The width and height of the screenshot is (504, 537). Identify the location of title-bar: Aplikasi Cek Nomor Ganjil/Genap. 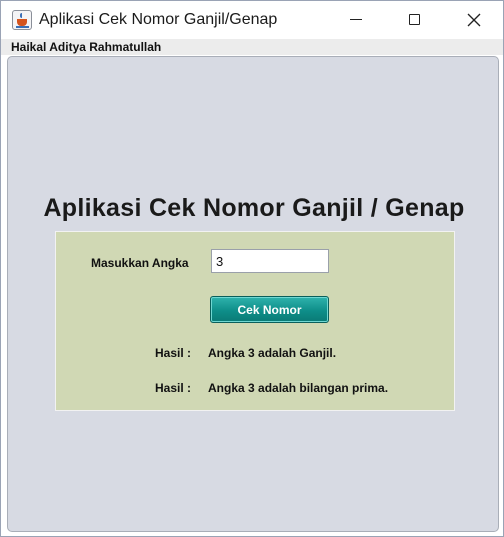
(252, 20).